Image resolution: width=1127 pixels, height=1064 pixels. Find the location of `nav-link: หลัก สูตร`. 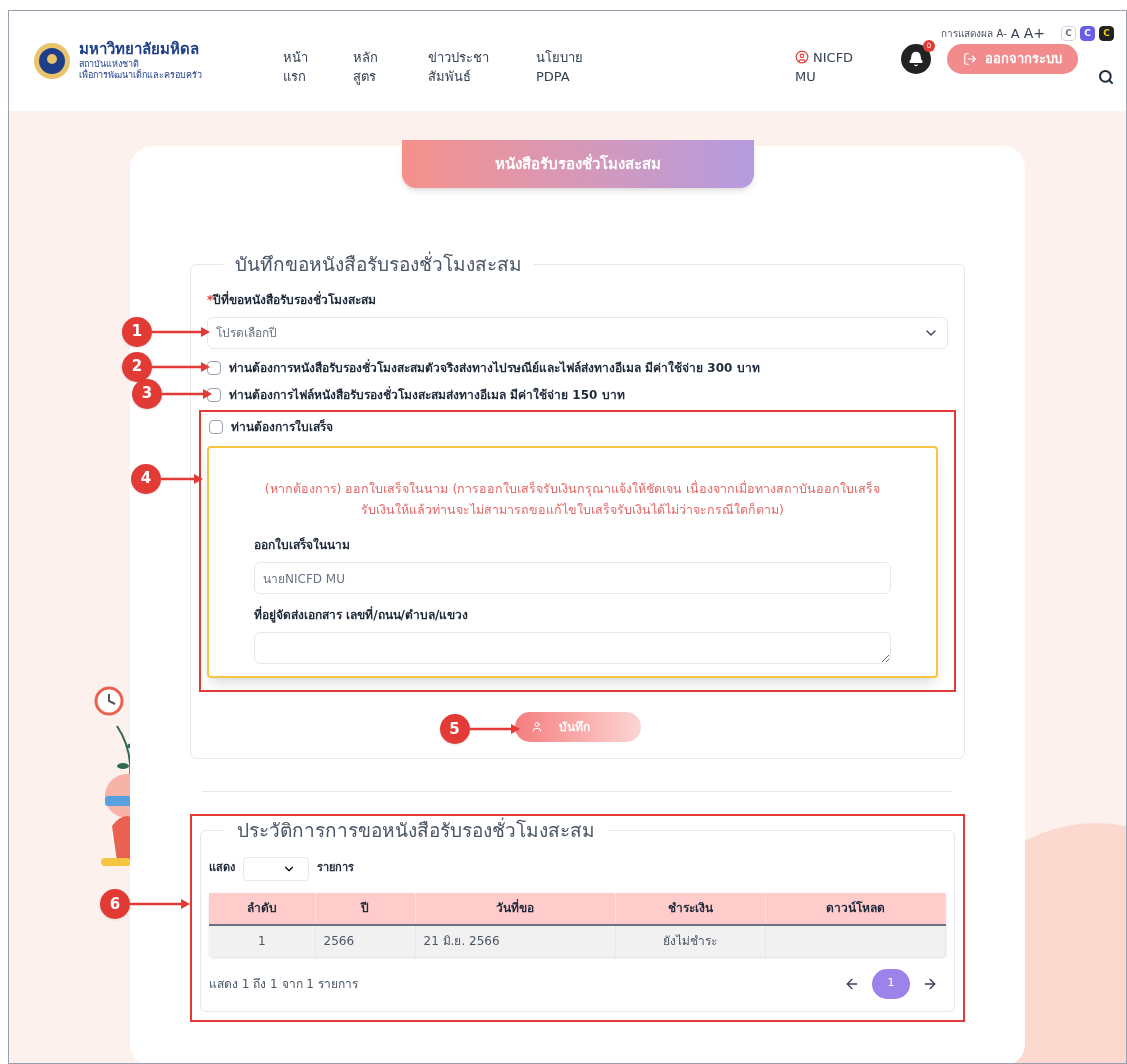

nav-link: หลัก สูตร is located at coordinates (390, 67).